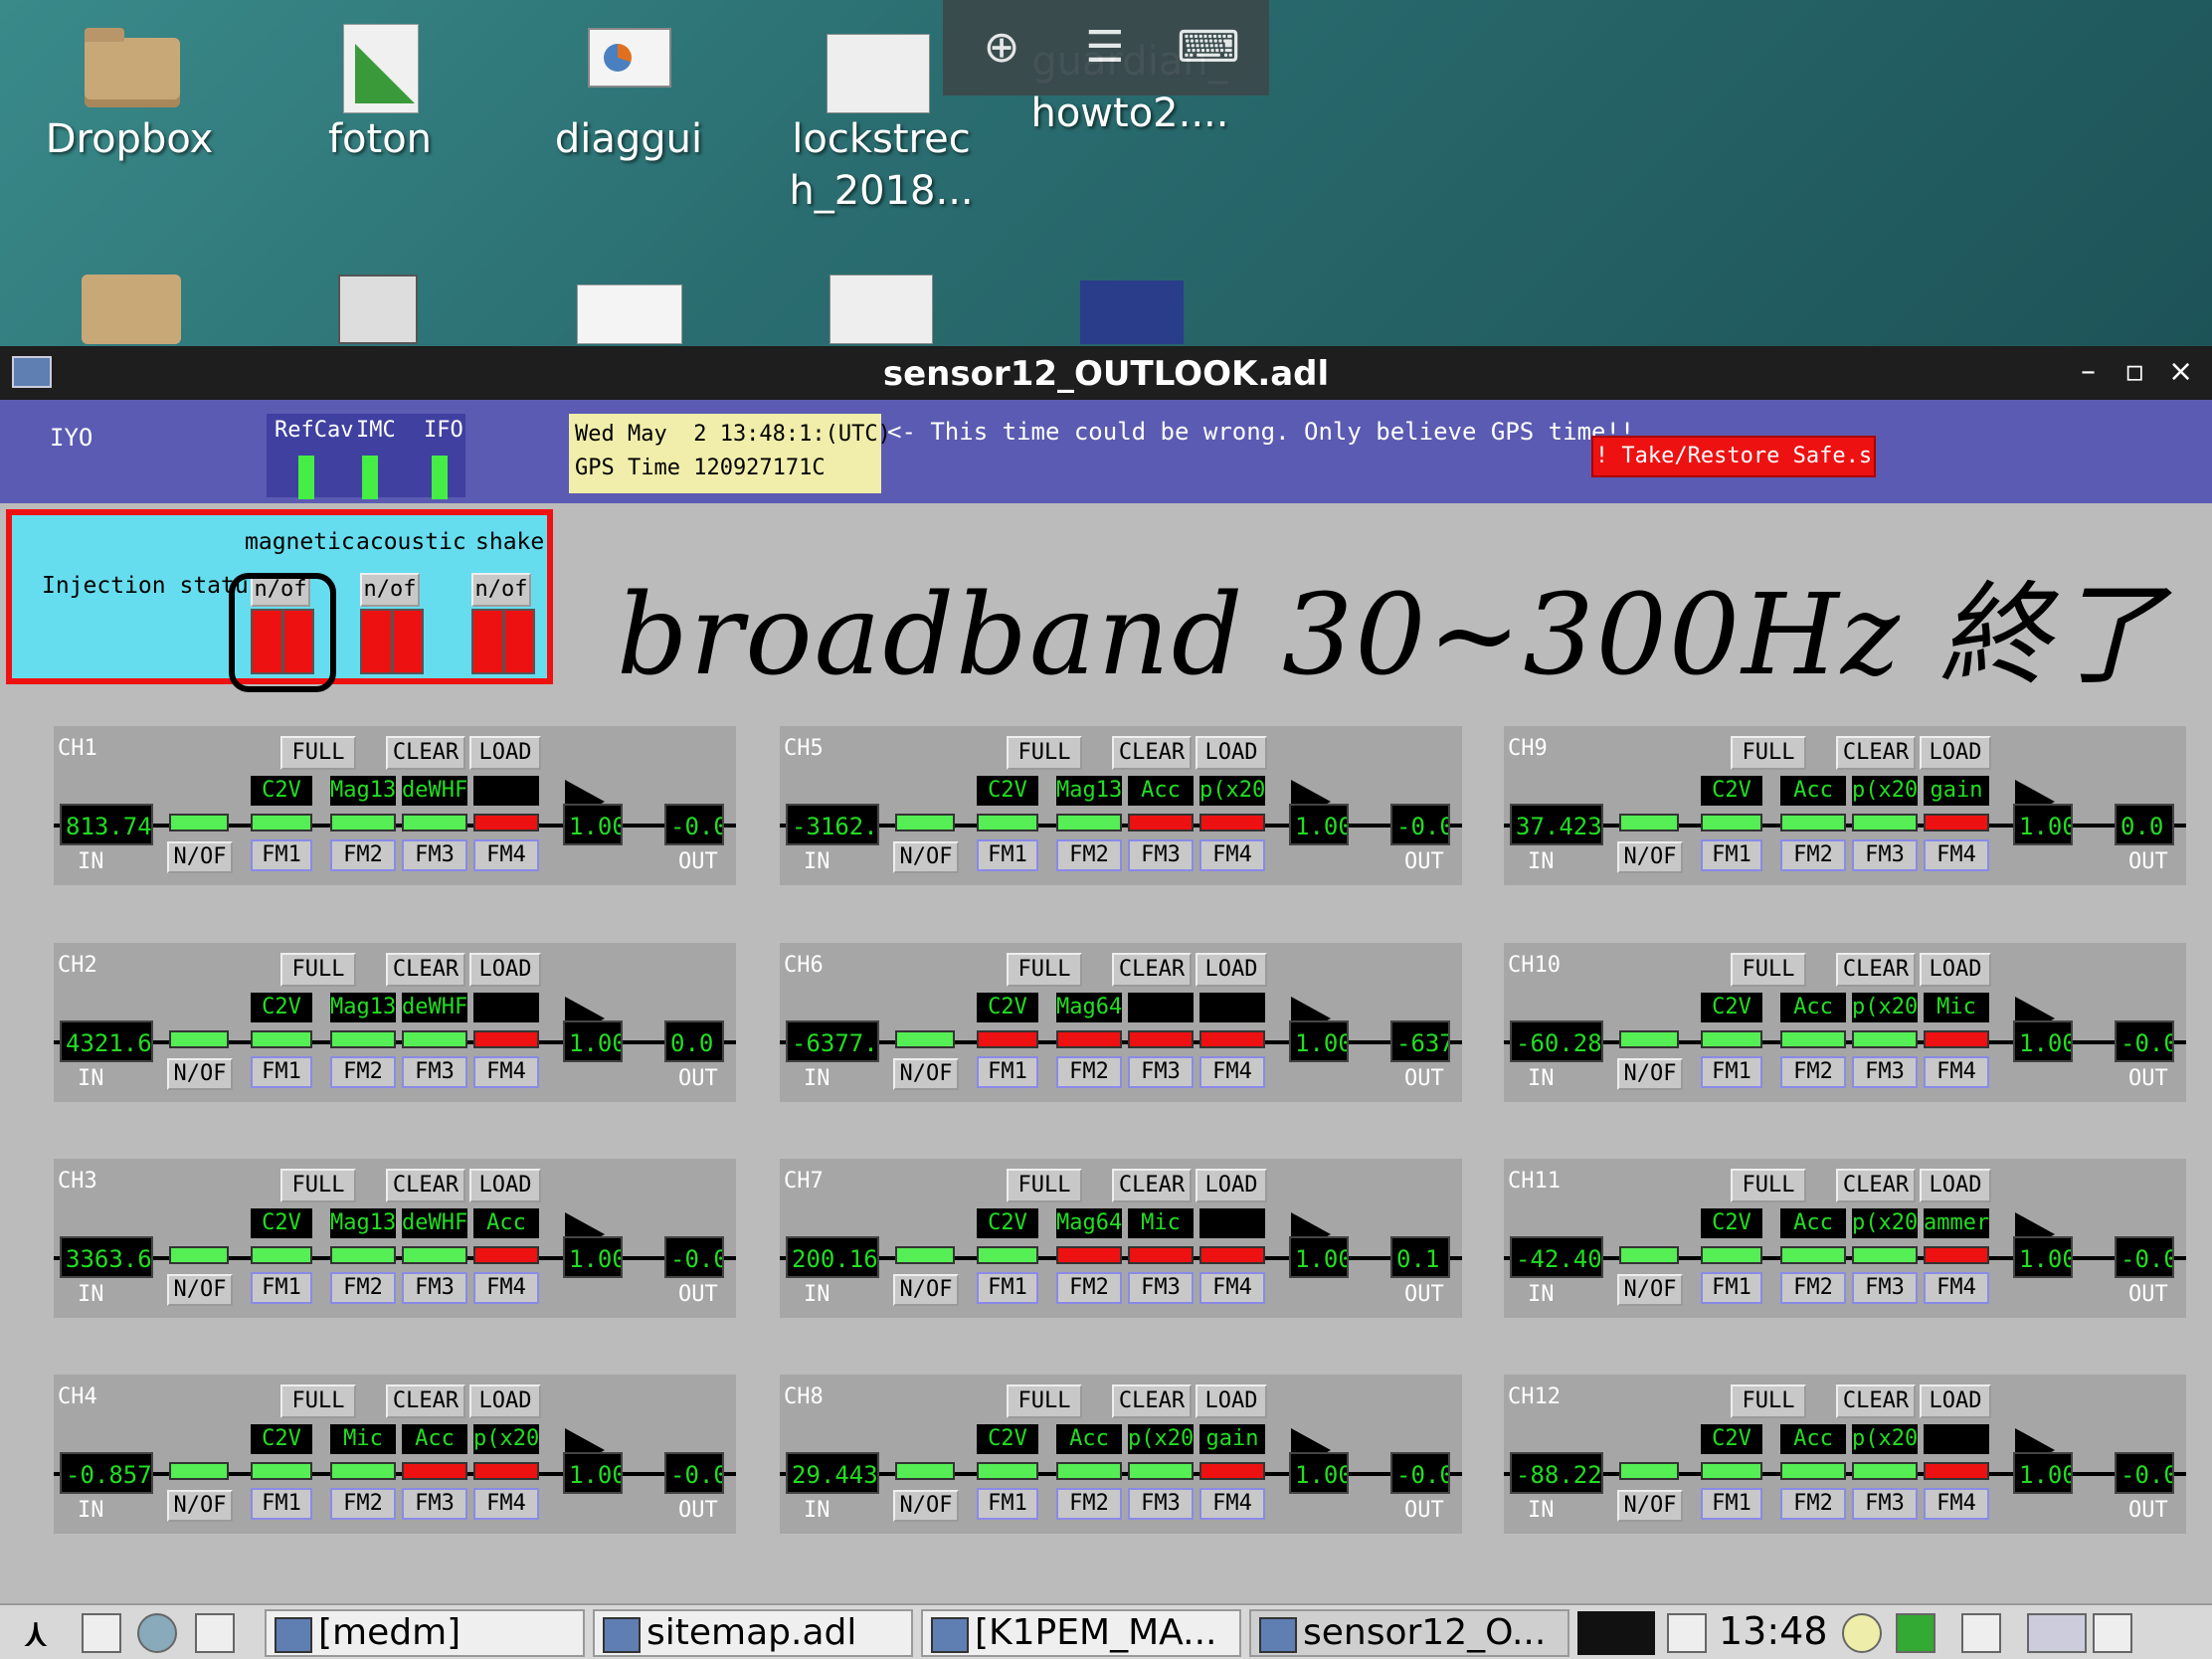 The height and width of the screenshot is (1659, 2212). What do you see at coordinates (380, 89) in the screenshot?
I see `desktop-icon-foton: foton` at bounding box center [380, 89].